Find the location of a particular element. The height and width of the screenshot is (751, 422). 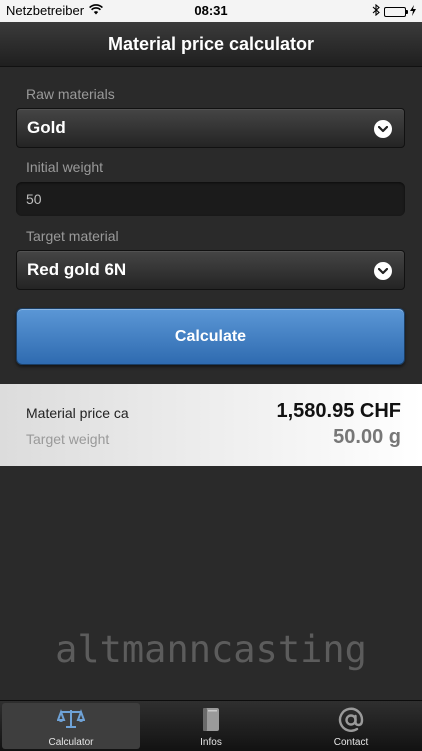

brand-logo: altmanncasting is located at coordinates (211, 649).